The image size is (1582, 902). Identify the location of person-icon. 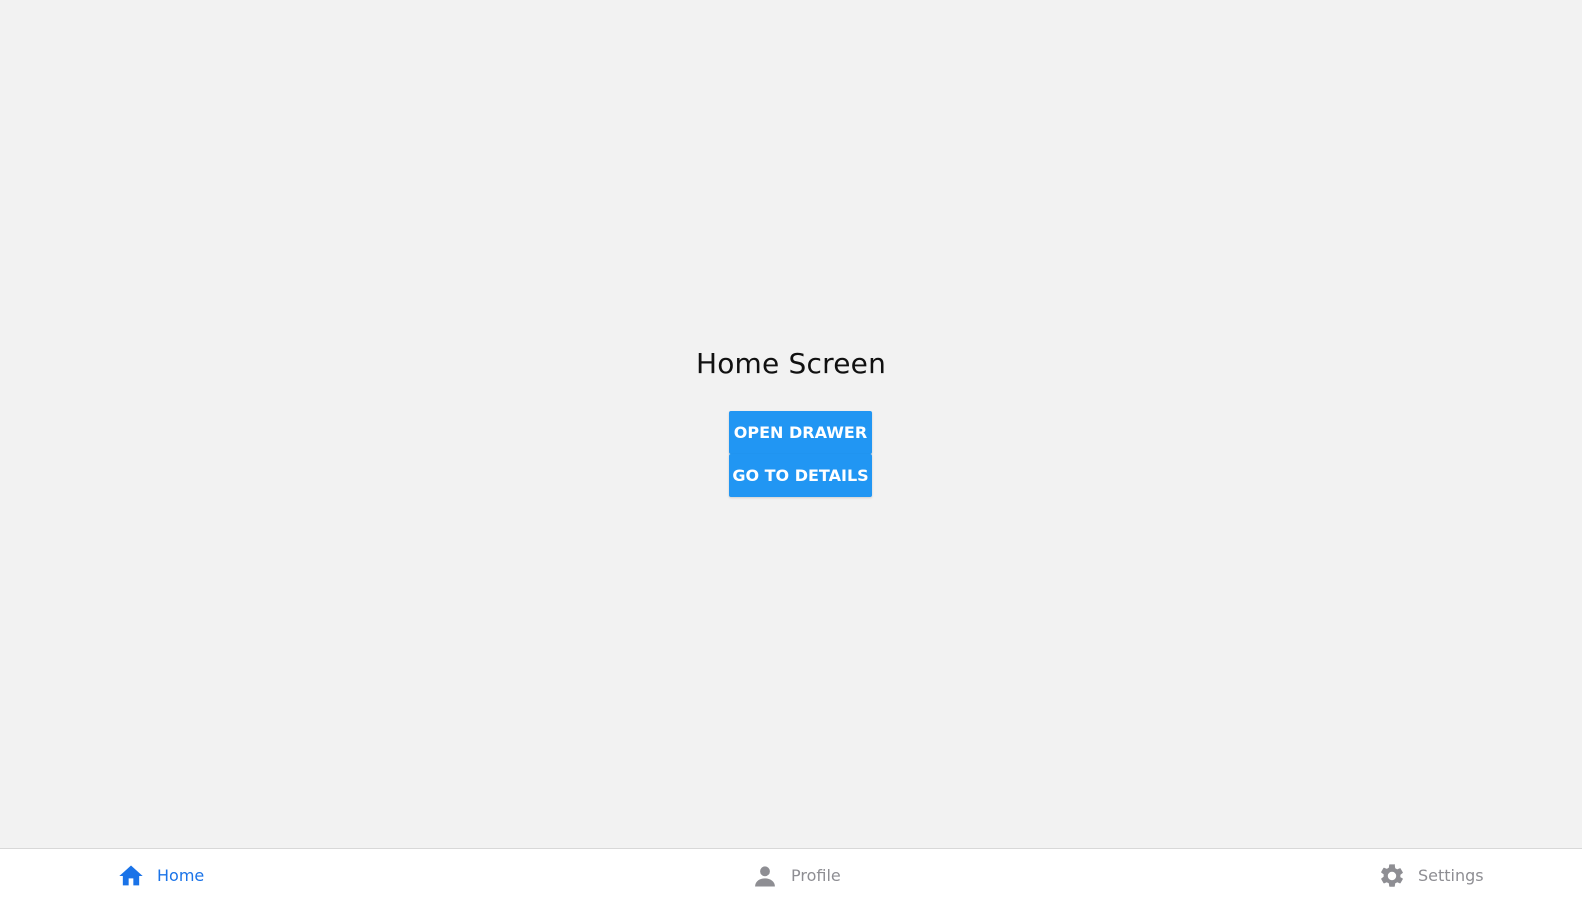
(765, 876).